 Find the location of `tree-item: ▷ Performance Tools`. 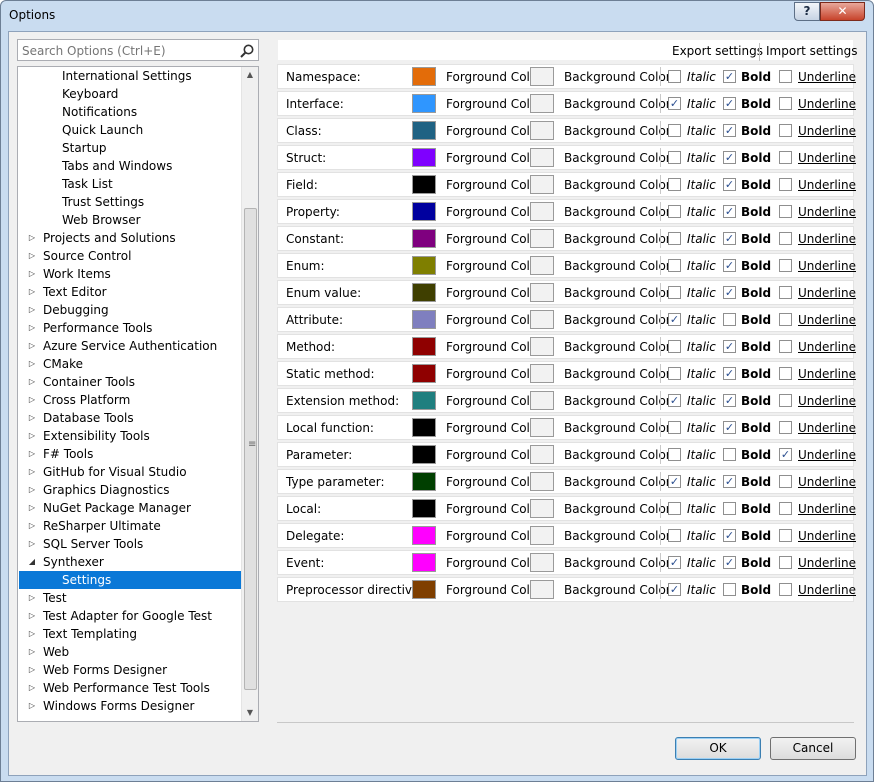

tree-item: ▷ Performance Tools is located at coordinates (130, 328).